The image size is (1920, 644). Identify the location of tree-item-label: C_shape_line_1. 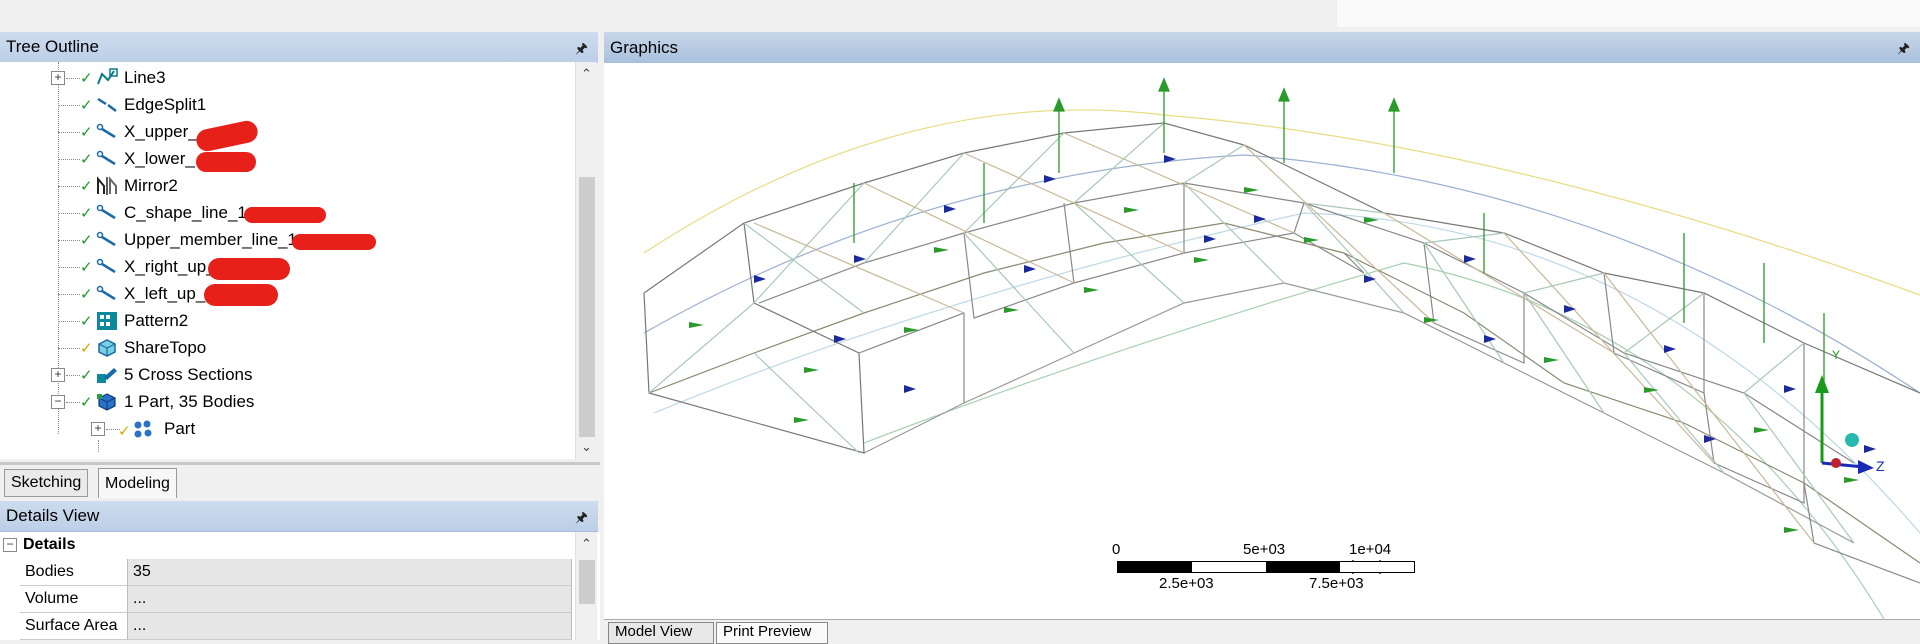
(185, 212).